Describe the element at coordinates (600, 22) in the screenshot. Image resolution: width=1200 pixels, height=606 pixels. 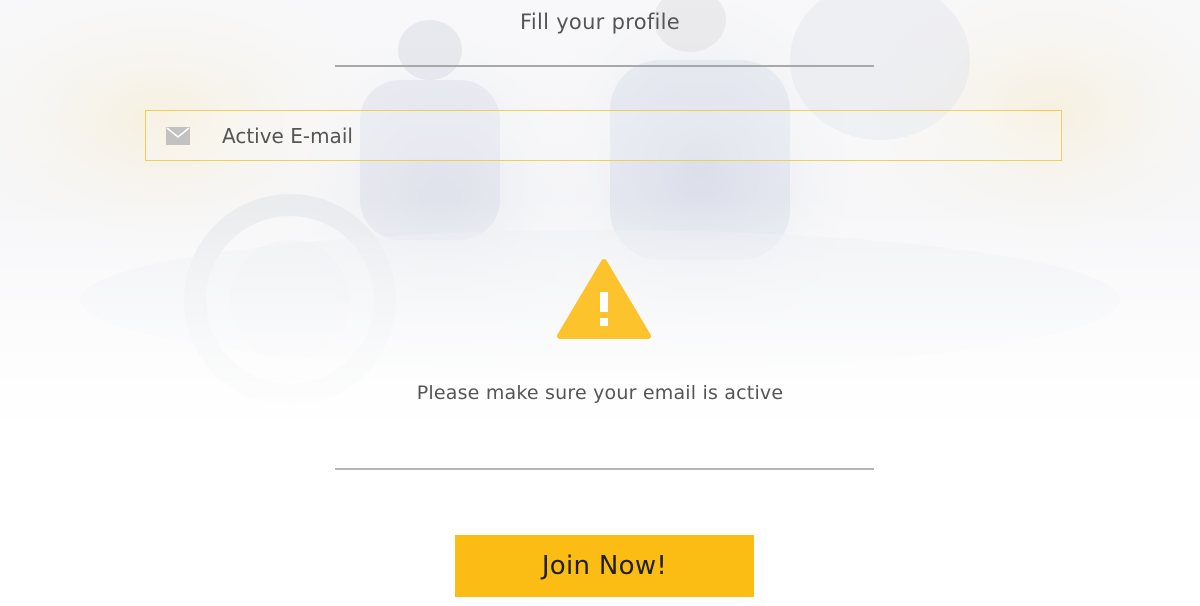
I see `page-title: Fill your profile` at that location.